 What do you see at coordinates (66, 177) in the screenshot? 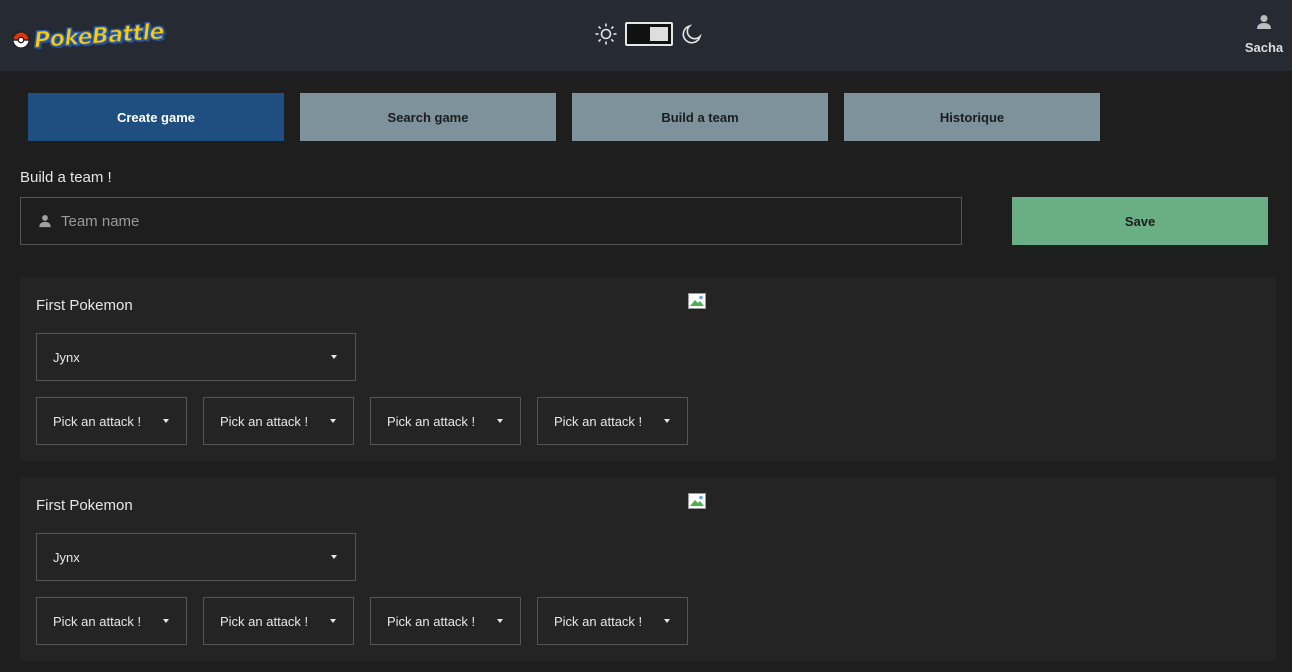
I see `page-title: Build a team !` at bounding box center [66, 177].